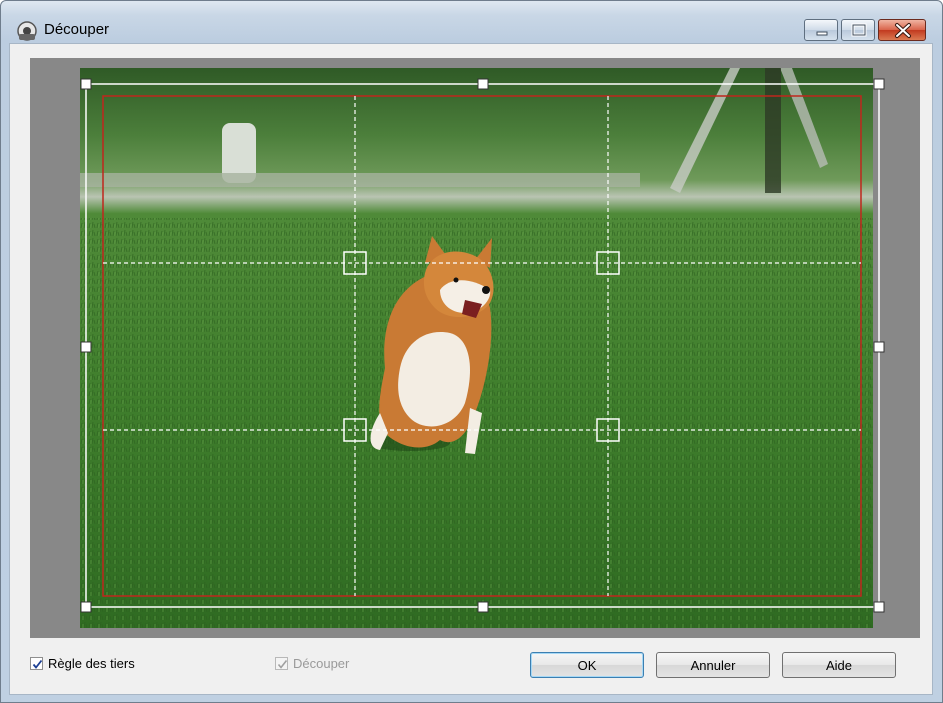 This screenshot has height=703, width=943. I want to click on crop-checkbox: Découper, so click(312, 663).